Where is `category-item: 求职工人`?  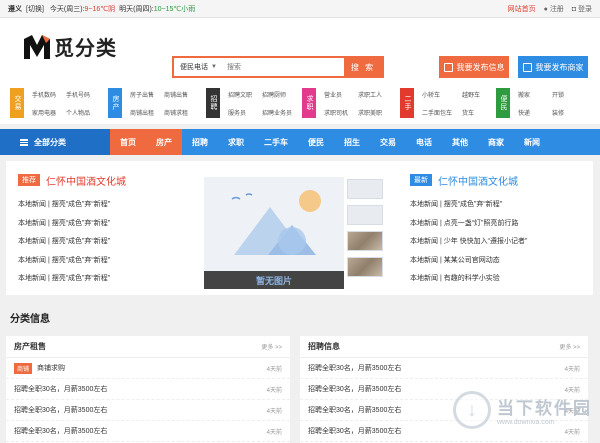
category-item: 求职工人 is located at coordinates (370, 95).